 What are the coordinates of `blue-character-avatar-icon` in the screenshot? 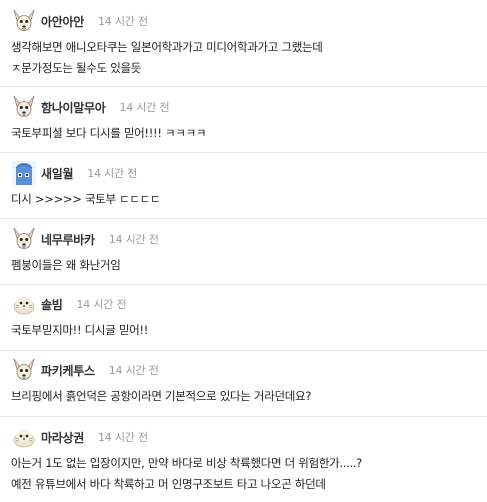 It's located at (24, 173).